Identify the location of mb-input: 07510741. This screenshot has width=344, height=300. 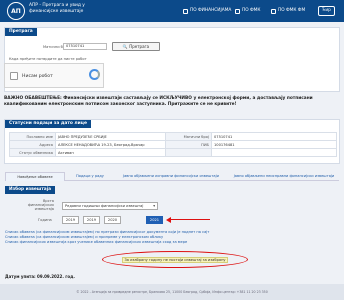
(85, 46).